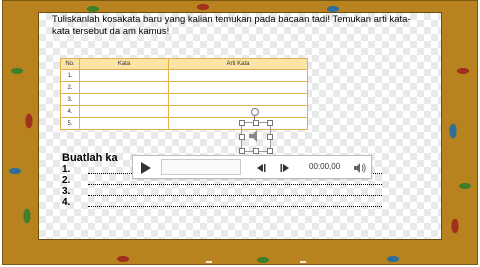  What do you see at coordinates (70, 87) in the screenshot?
I see `row-number: 2.` at bounding box center [70, 87].